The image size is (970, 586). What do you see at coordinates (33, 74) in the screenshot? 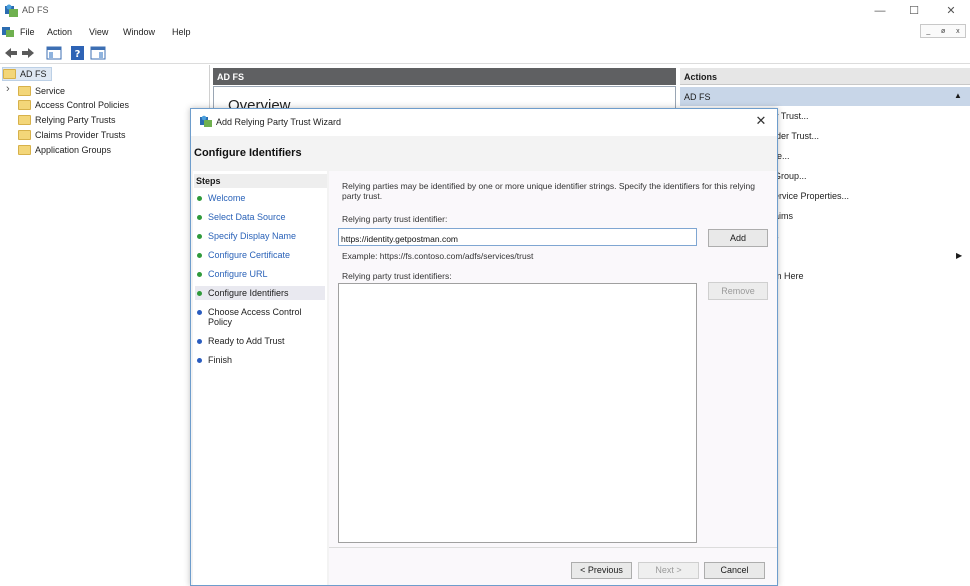
I see `tree-root-label: AD FS` at bounding box center [33, 74].